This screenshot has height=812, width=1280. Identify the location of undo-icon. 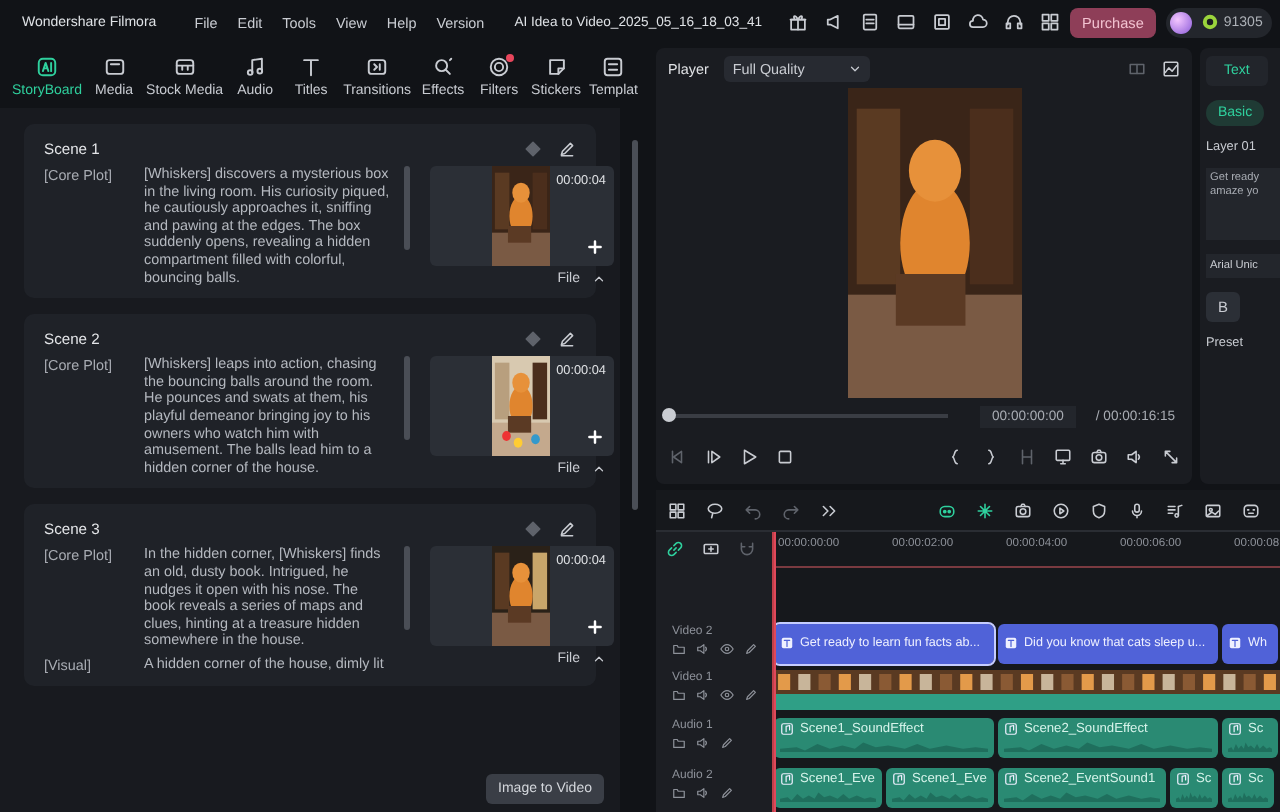
(753, 510).